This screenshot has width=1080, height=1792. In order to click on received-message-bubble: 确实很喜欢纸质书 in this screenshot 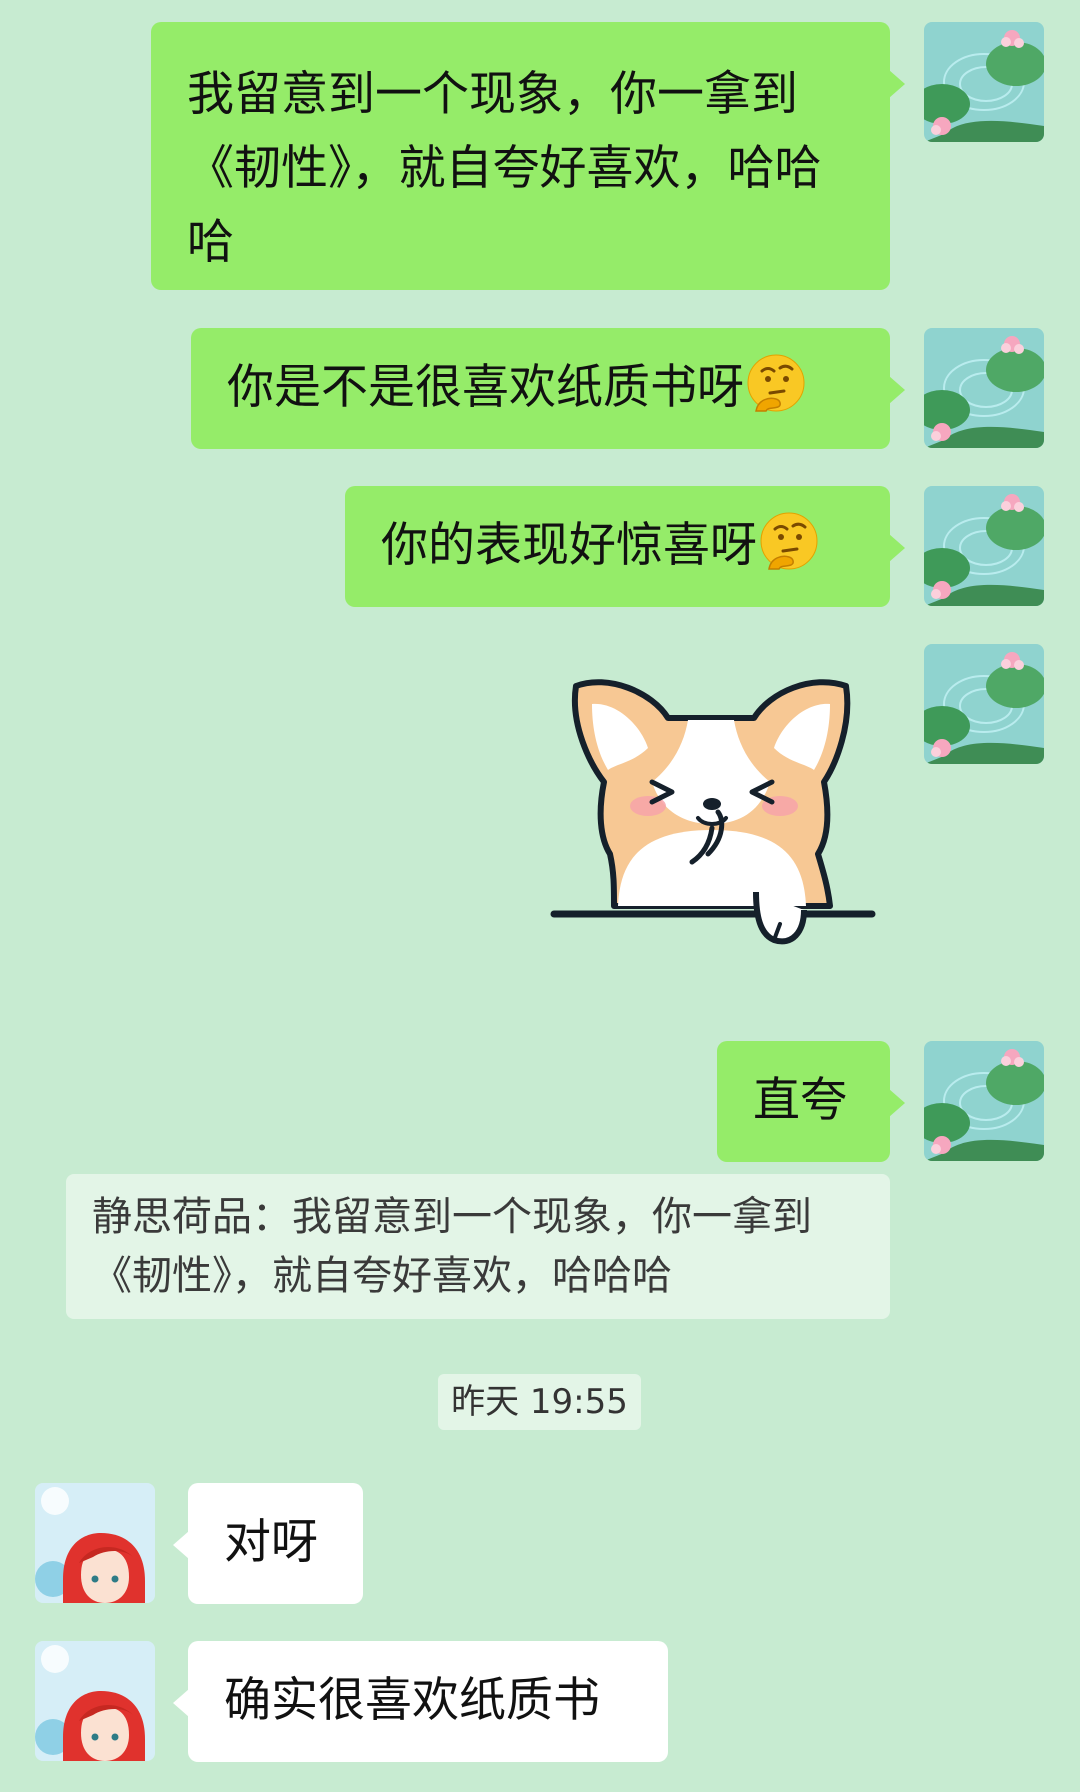, I will do `click(420, 1701)`.